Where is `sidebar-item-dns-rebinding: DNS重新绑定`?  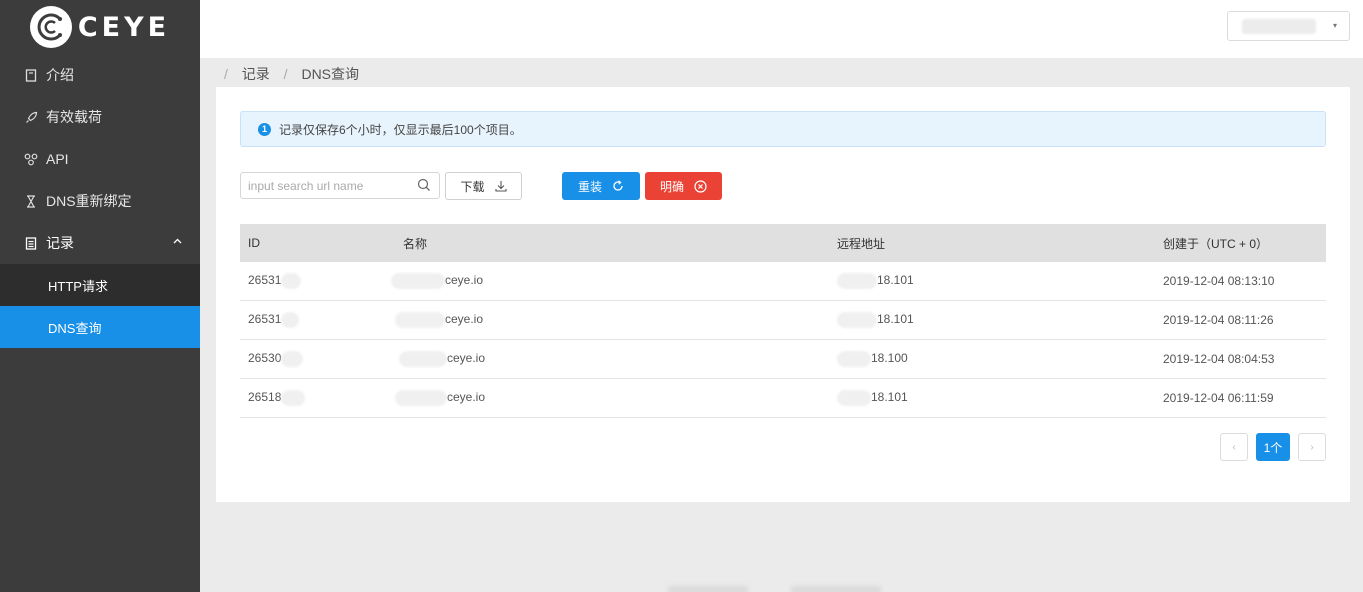
sidebar-item-dns-rebinding: DNS重新绑定 is located at coordinates (100, 201).